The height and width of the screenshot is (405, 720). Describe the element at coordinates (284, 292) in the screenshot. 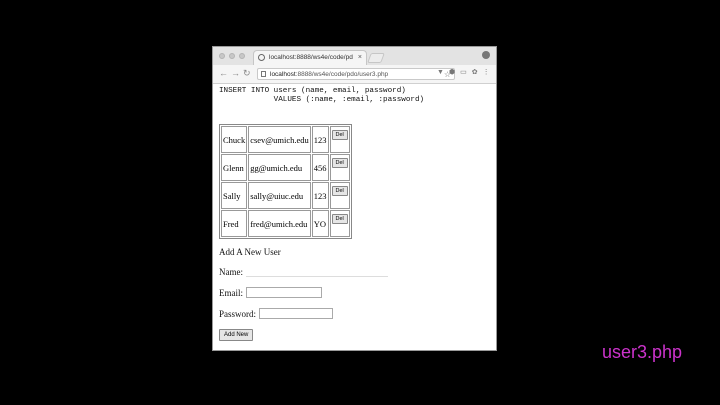

I see `email-input` at that location.